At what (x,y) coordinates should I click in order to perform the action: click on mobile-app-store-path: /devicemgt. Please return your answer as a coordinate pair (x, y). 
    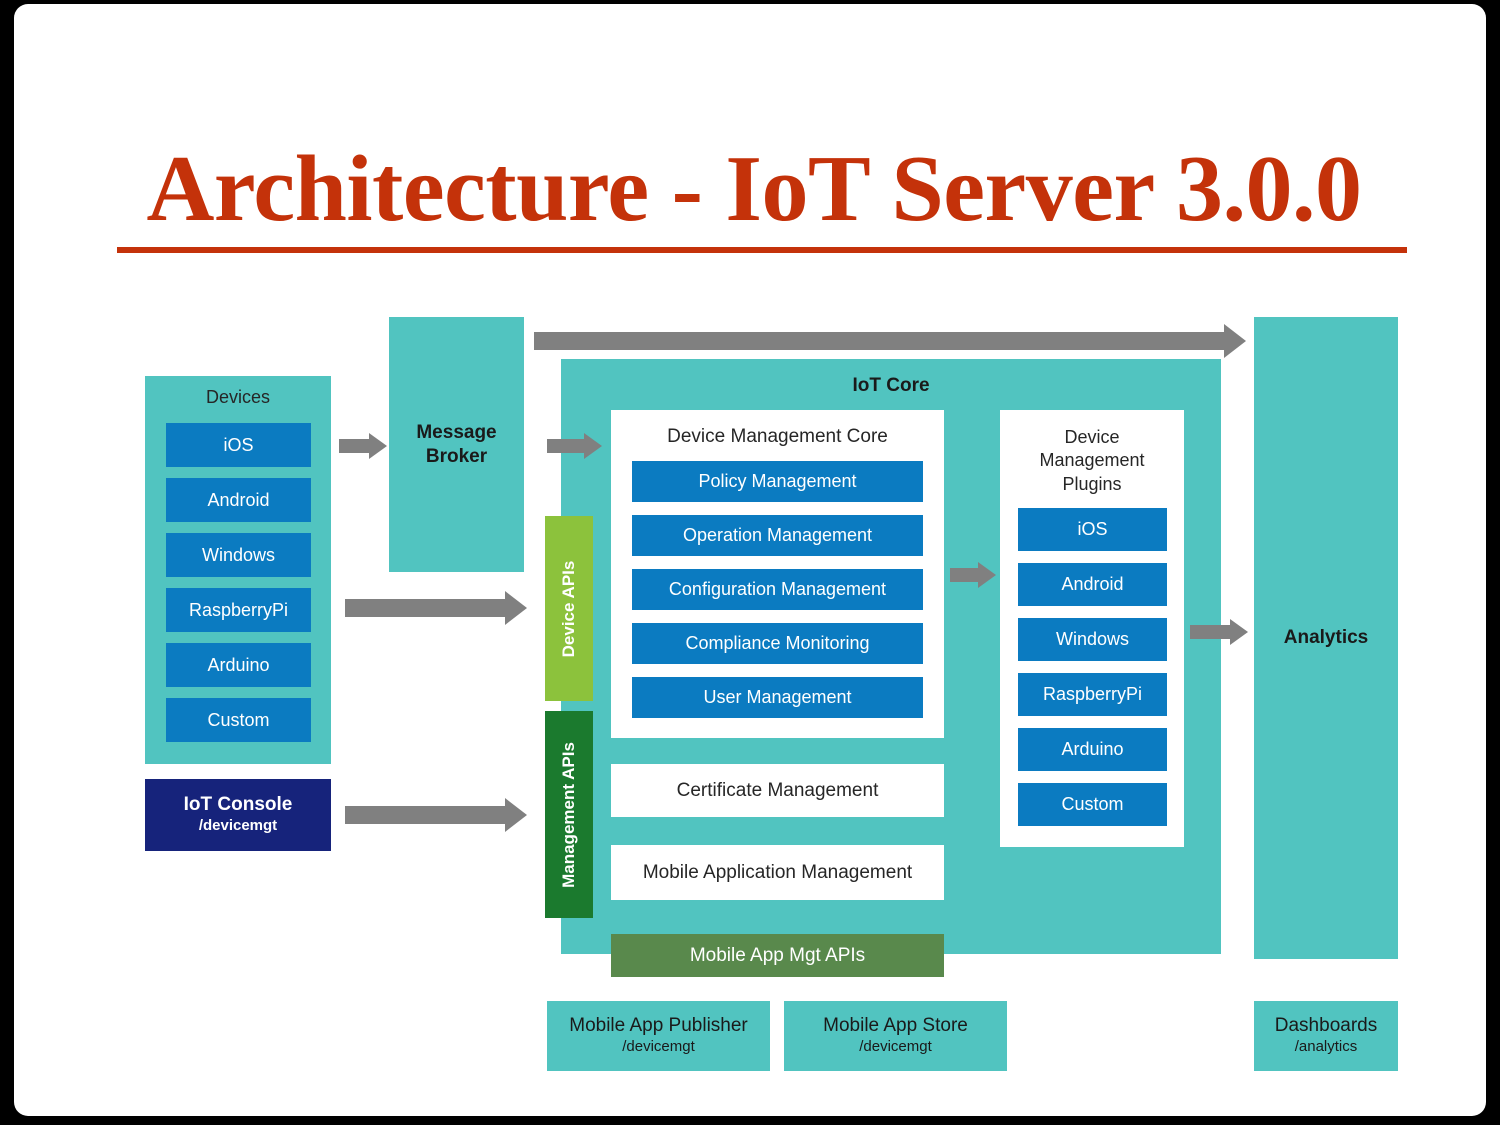
    Looking at the image, I should click on (895, 1047).